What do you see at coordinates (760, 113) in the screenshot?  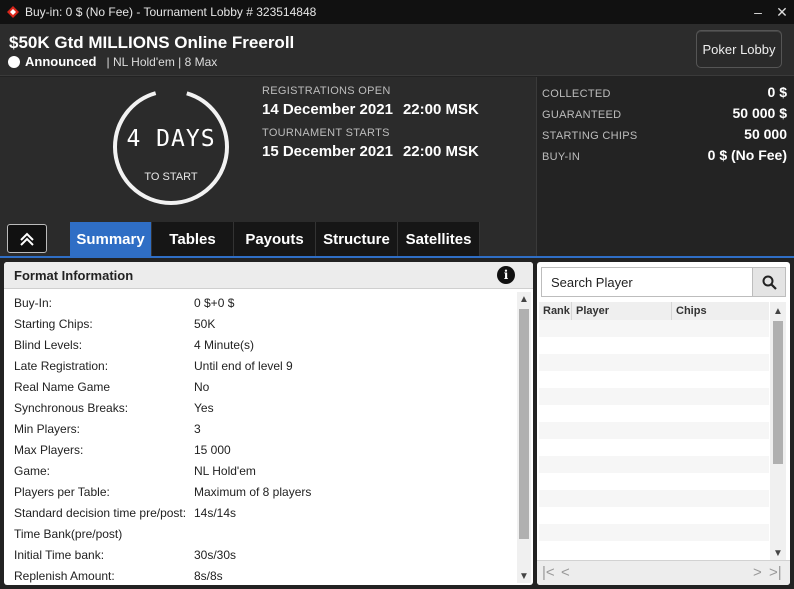 I see `guaranteed-value: 50 000 $` at bounding box center [760, 113].